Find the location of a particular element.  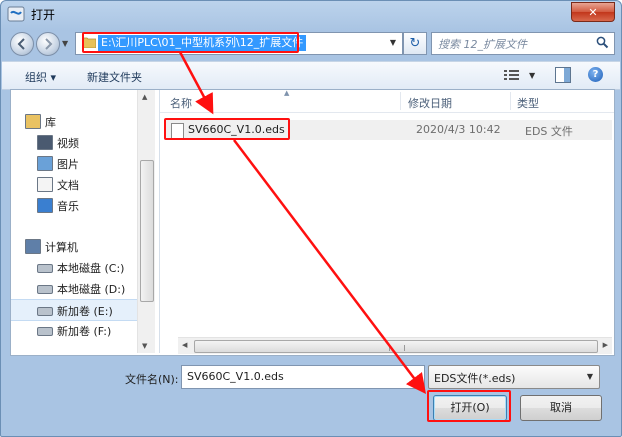

nav-item-label: 新加卷 (F:) is located at coordinates (84, 331).